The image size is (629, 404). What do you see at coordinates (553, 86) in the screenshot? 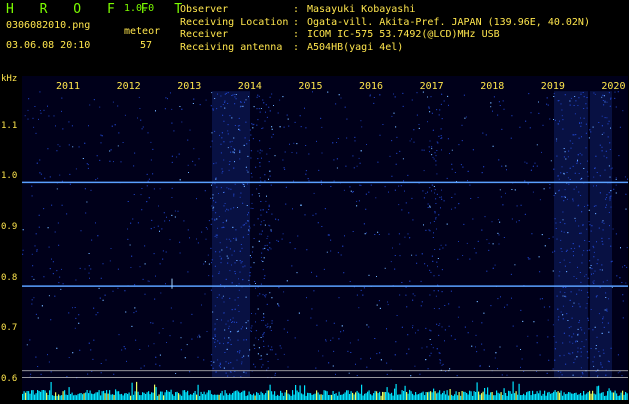
I see `x-tick-label: 2019` at bounding box center [553, 86].